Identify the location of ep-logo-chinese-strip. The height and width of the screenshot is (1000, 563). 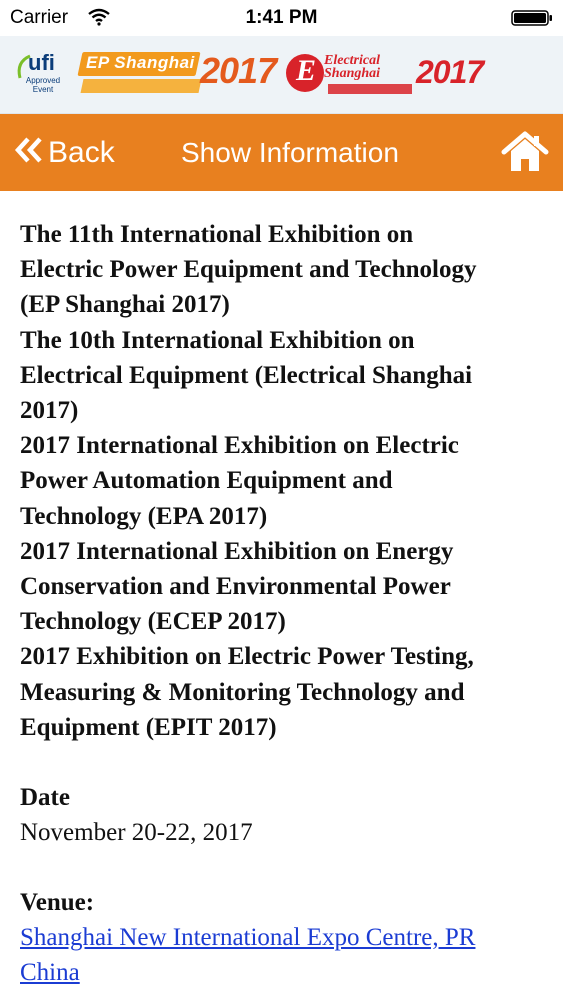
(141, 86).